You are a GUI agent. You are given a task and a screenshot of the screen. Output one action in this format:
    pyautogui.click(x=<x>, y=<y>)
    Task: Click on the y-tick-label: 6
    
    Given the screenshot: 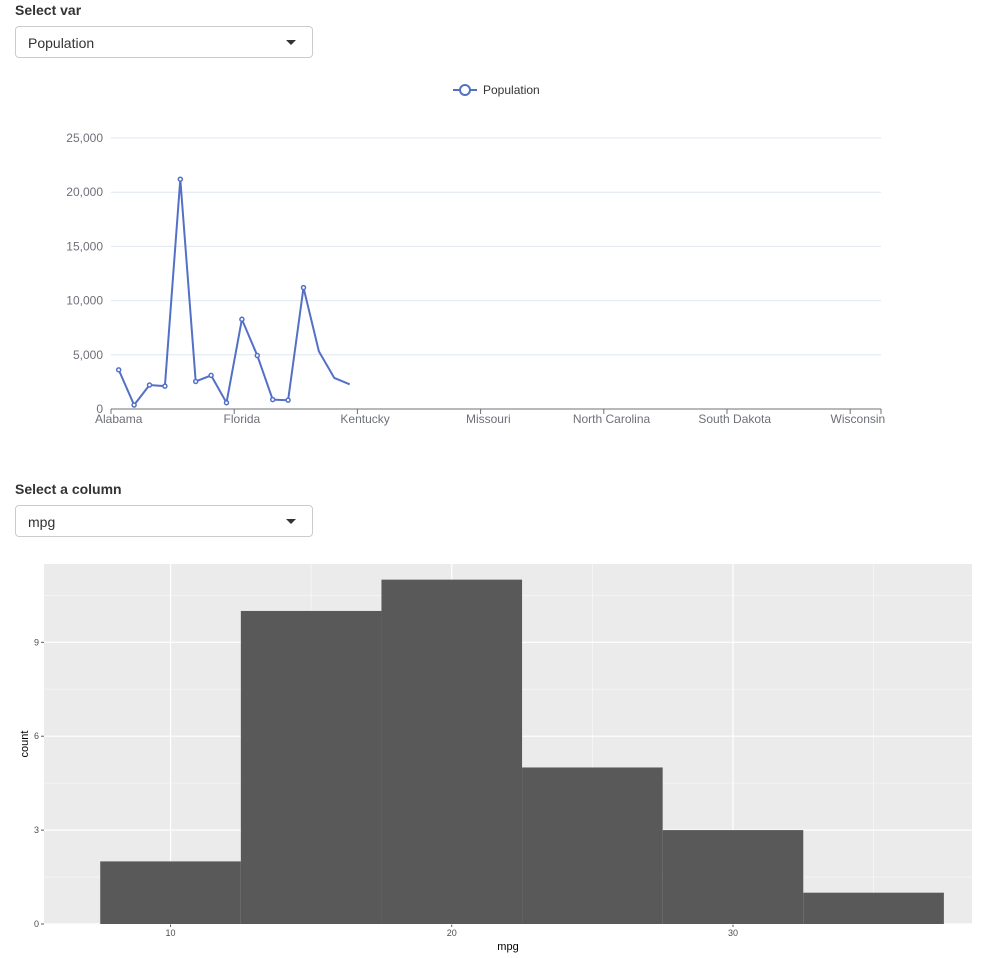 What is the action you would take?
    pyautogui.click(x=36, y=736)
    